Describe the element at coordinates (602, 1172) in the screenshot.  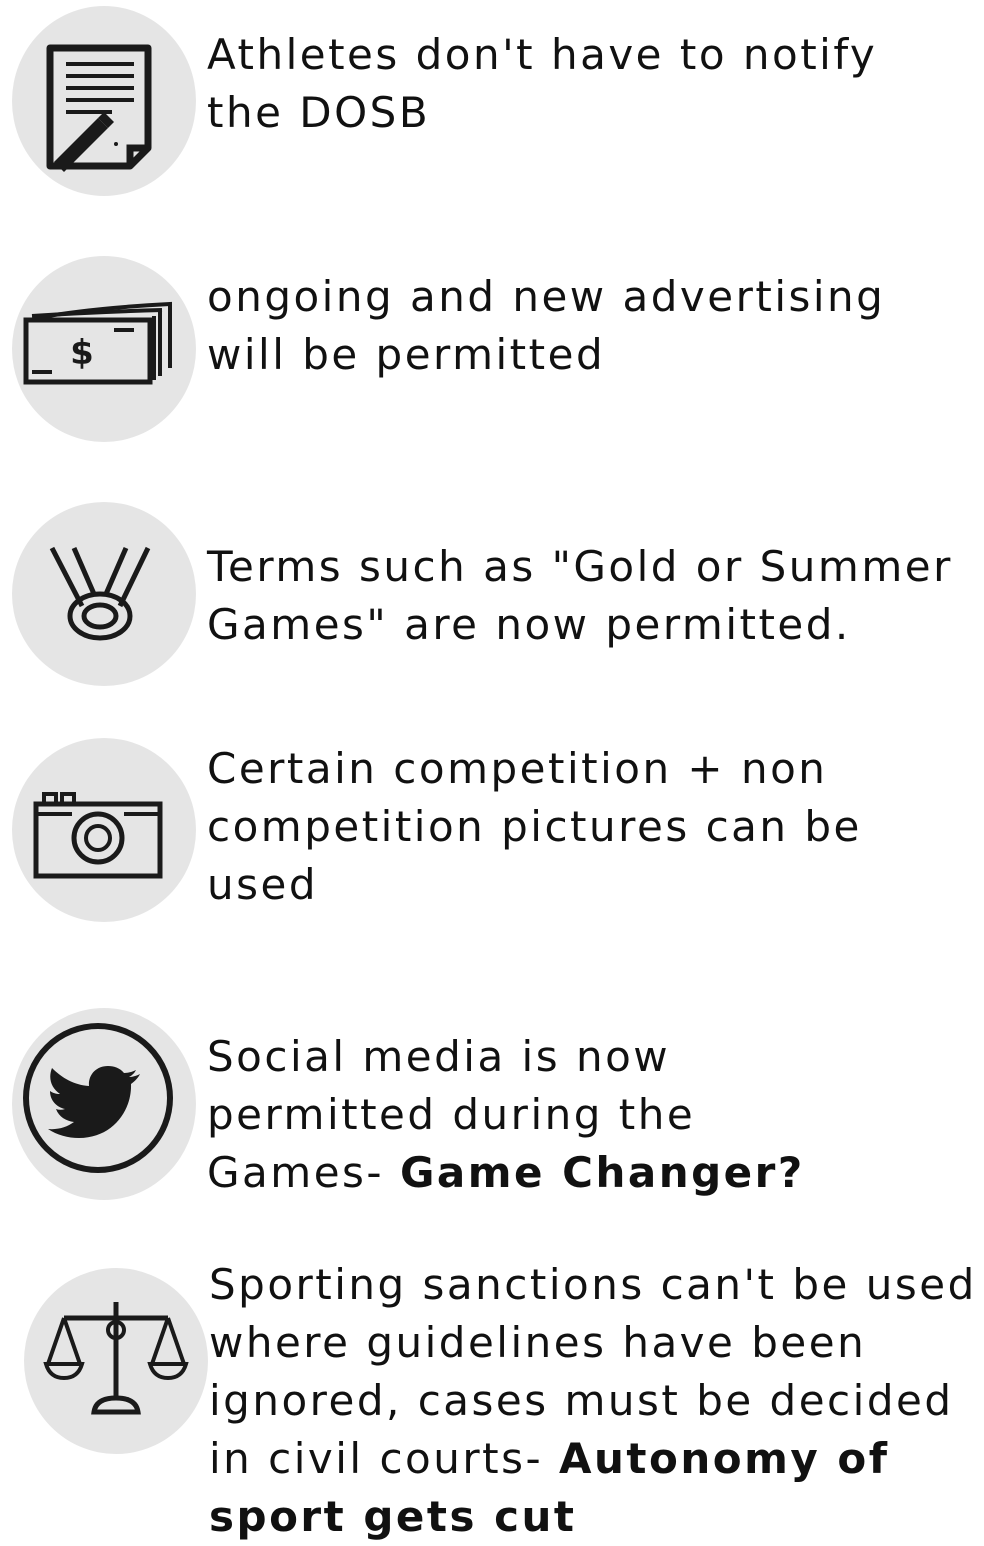
I see `item-5-emphasis: Game Changer?` at that location.